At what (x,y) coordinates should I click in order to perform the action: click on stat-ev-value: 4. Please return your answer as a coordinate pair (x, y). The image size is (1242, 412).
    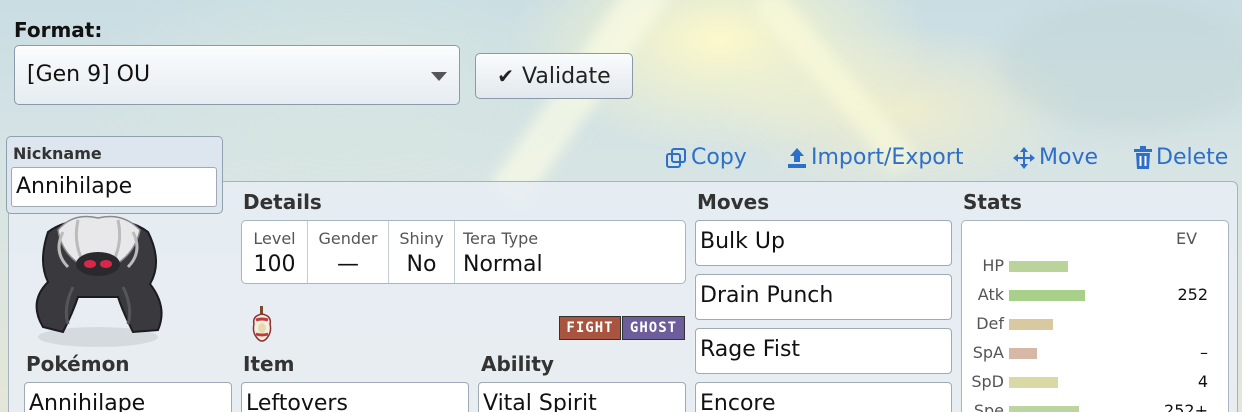
    Looking at the image, I should click on (1202, 381).